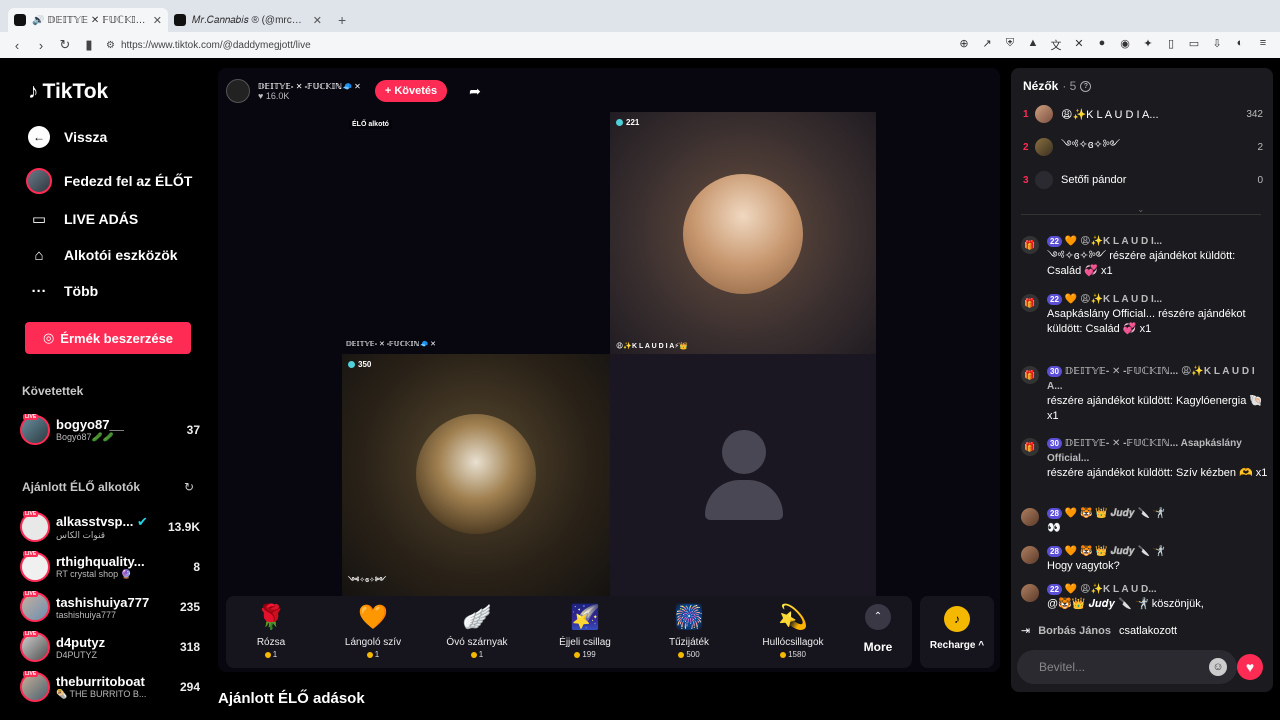  I want to click on warning-icon: ▲, so click(1033, 45).